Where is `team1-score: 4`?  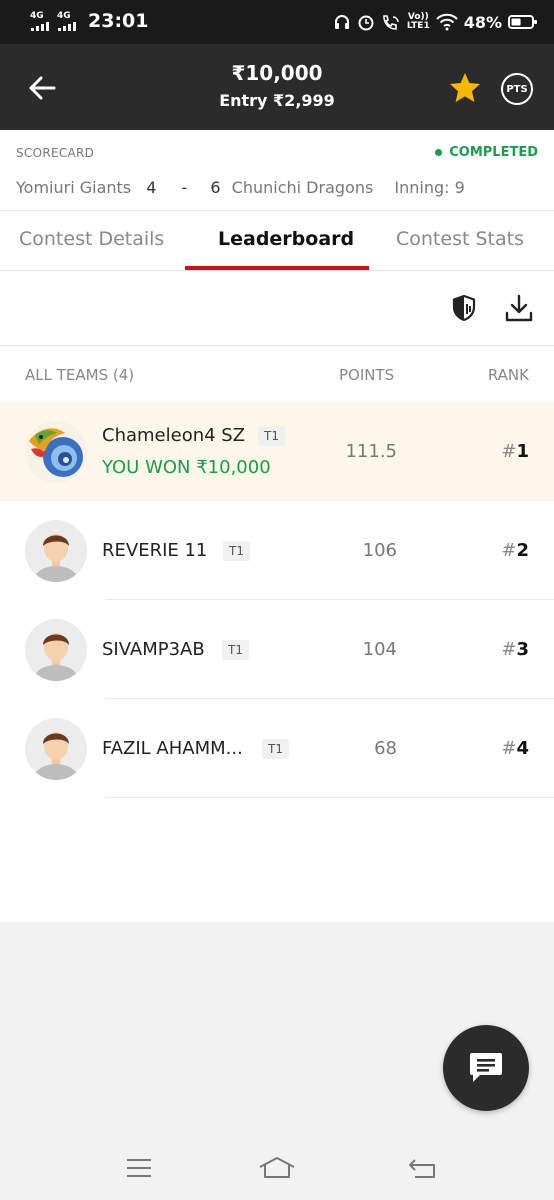 team1-score: 4 is located at coordinates (151, 187).